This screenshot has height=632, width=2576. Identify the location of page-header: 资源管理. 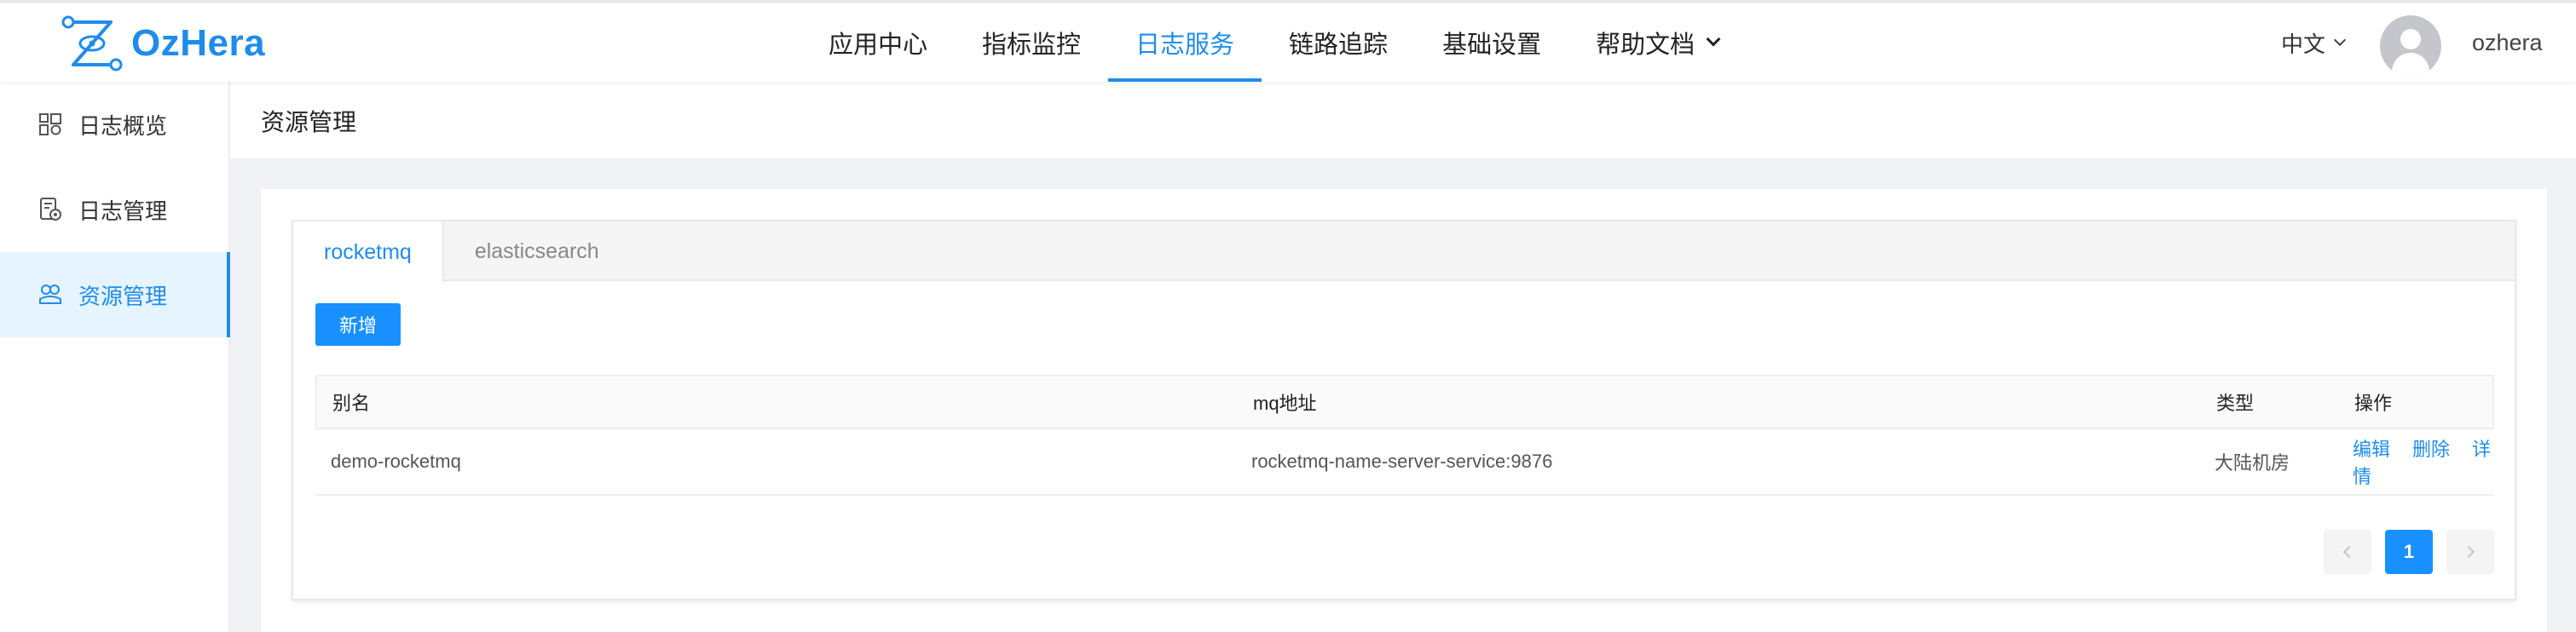
(1403, 120).